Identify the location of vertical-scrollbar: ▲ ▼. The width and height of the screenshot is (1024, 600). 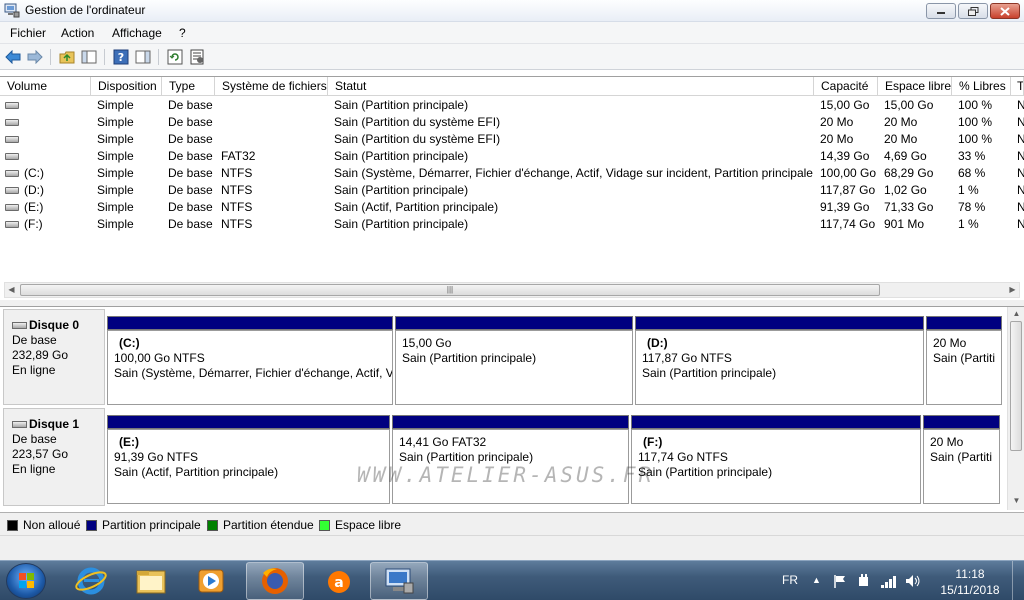
(1015, 408).